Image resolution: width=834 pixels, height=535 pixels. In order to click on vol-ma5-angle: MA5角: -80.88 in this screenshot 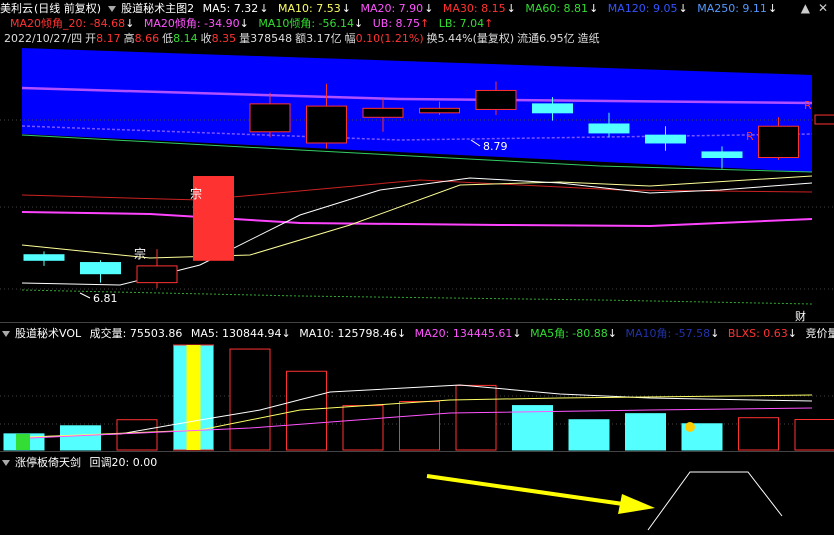, I will do `click(569, 333)`.